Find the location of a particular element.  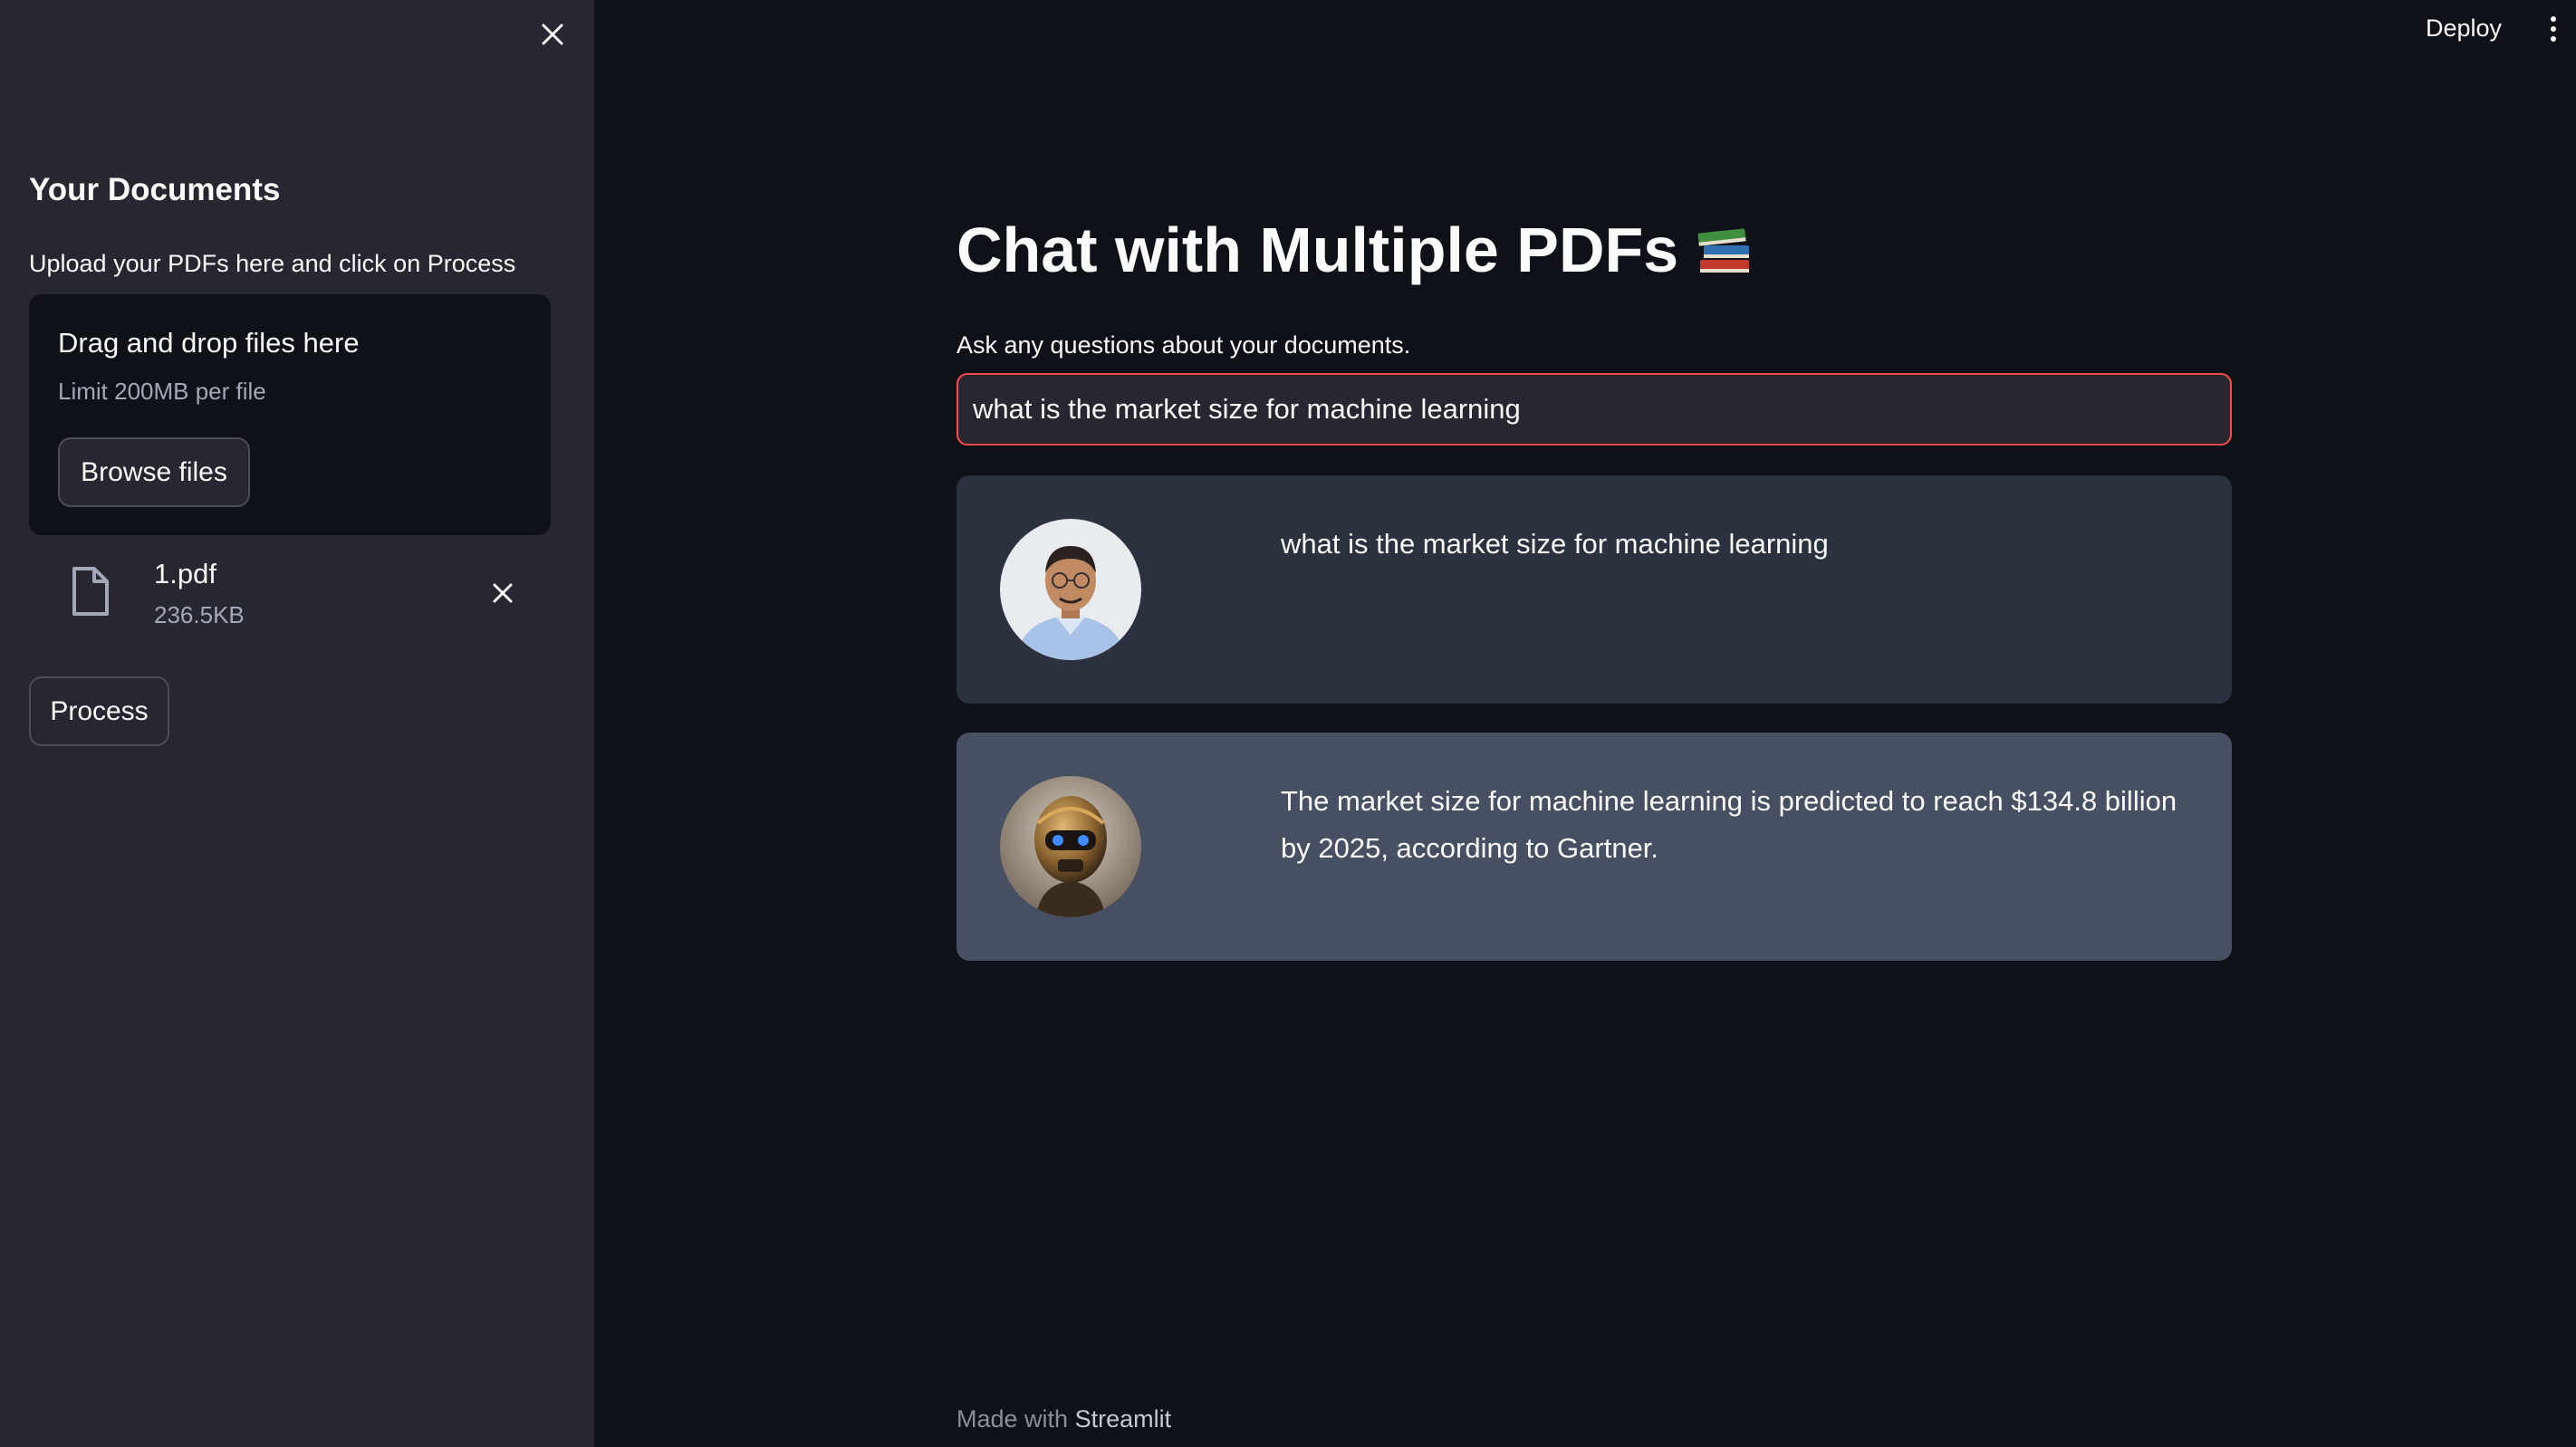

page-title: Chat with Multiple PDFs is located at coordinates (1355, 250).